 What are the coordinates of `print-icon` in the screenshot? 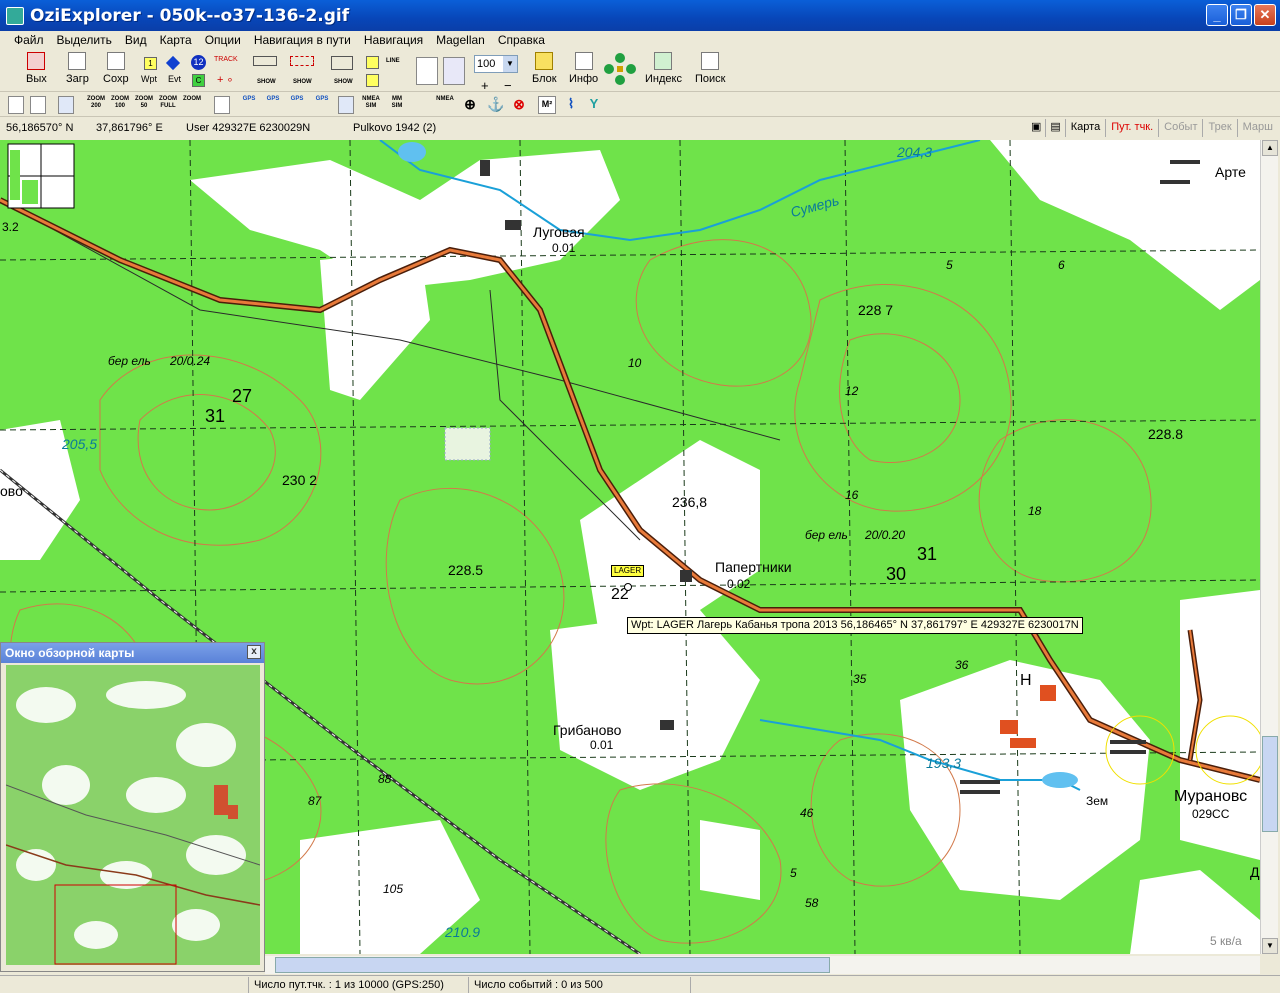 It's located at (222, 105).